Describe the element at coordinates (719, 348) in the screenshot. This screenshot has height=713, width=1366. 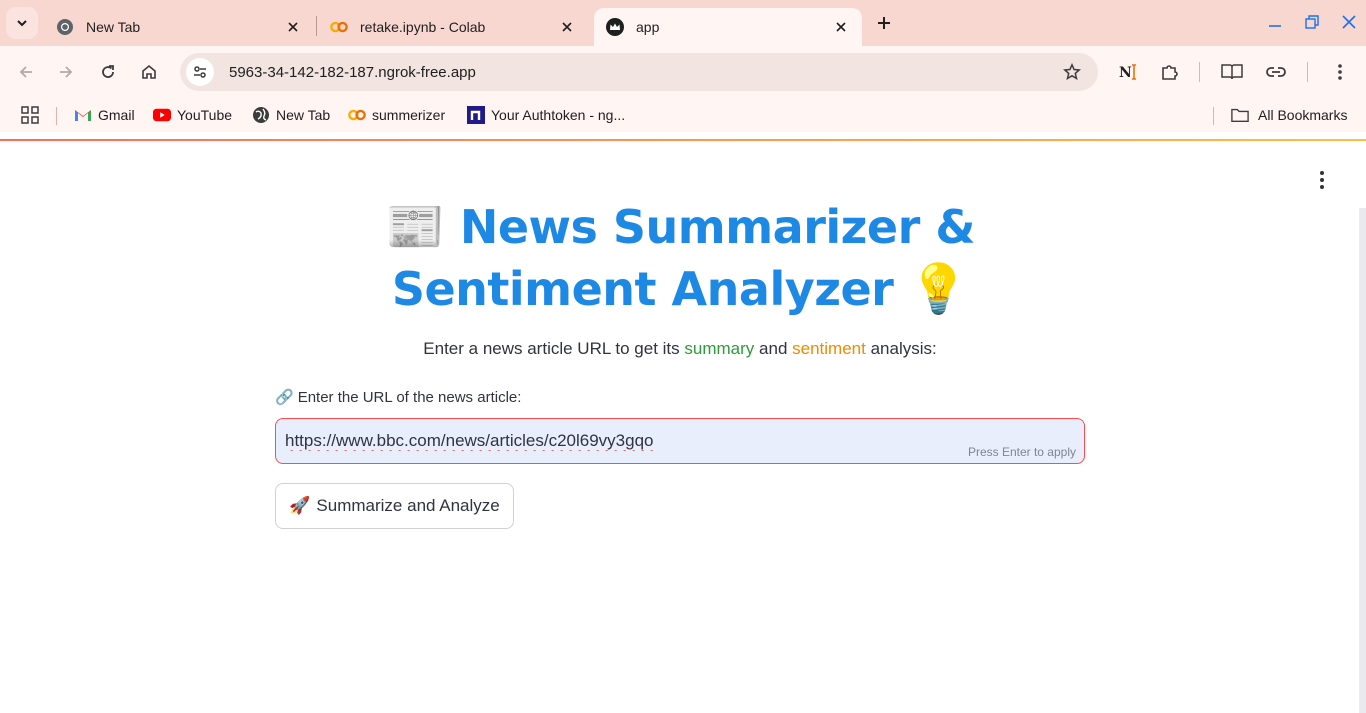
I see `intro-summary-word: summary` at that location.